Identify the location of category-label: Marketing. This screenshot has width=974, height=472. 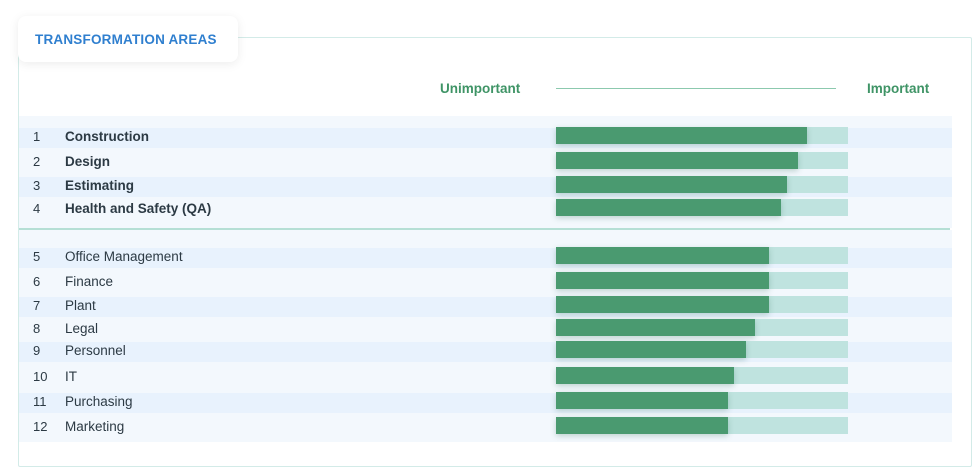
(95, 426).